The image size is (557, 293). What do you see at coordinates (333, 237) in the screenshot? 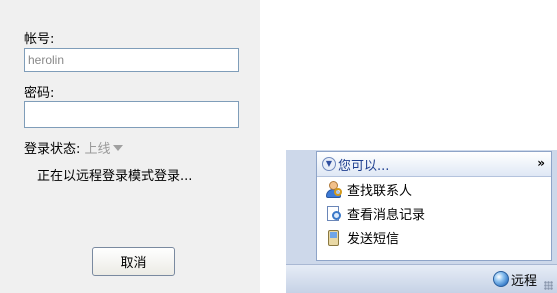
I see `send-sms-icon` at bounding box center [333, 237].